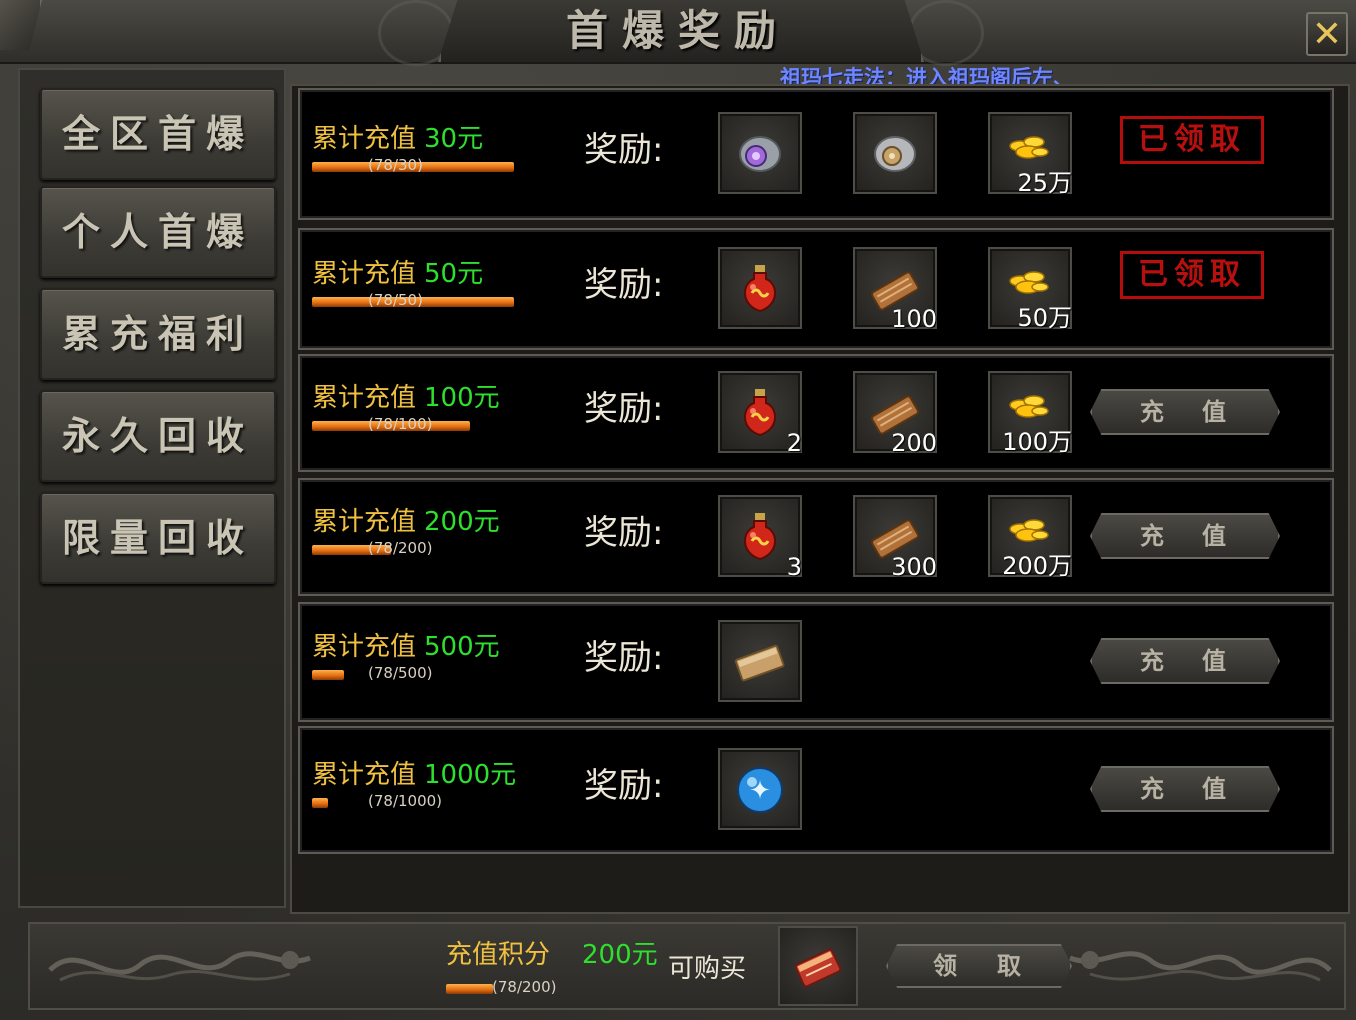 This screenshot has height=1020, width=1356. What do you see at coordinates (400, 673) in the screenshot?
I see `progress-text: (78/500)` at bounding box center [400, 673].